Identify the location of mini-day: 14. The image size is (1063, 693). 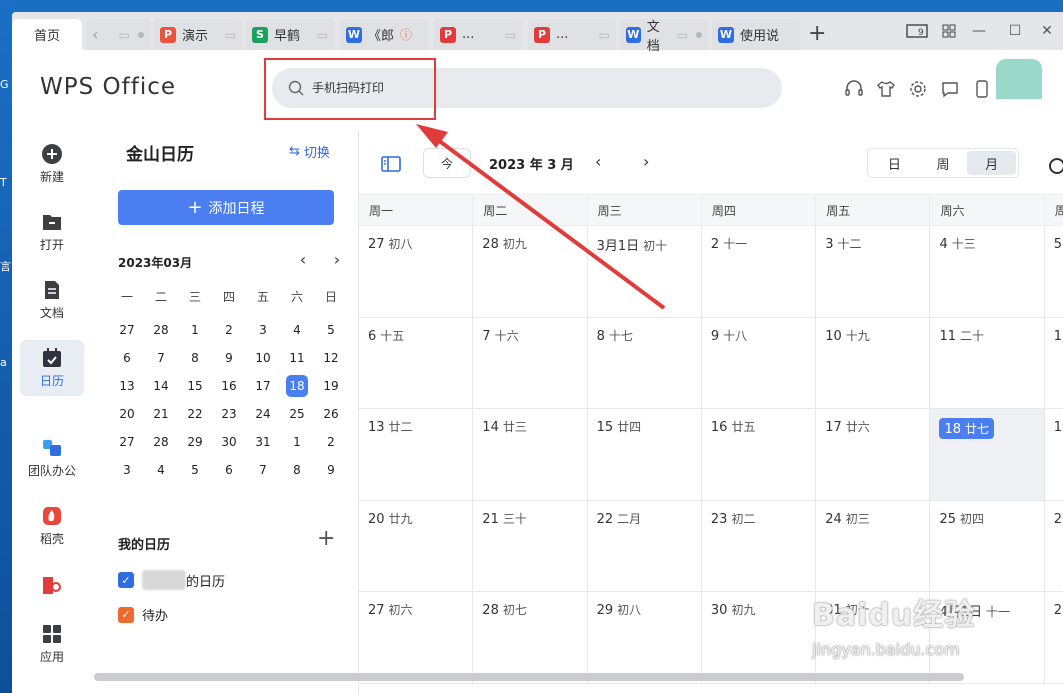
(161, 386).